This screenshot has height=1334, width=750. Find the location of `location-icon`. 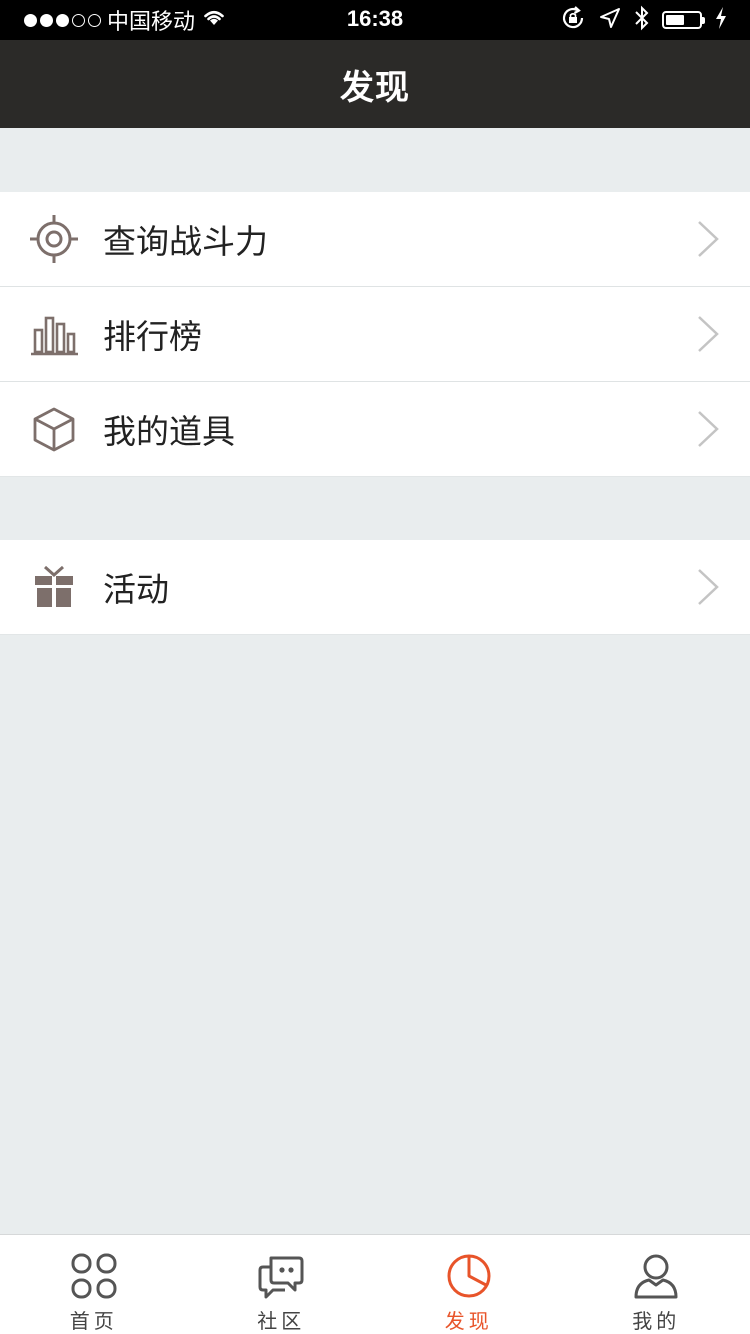

location-icon is located at coordinates (610, 20).